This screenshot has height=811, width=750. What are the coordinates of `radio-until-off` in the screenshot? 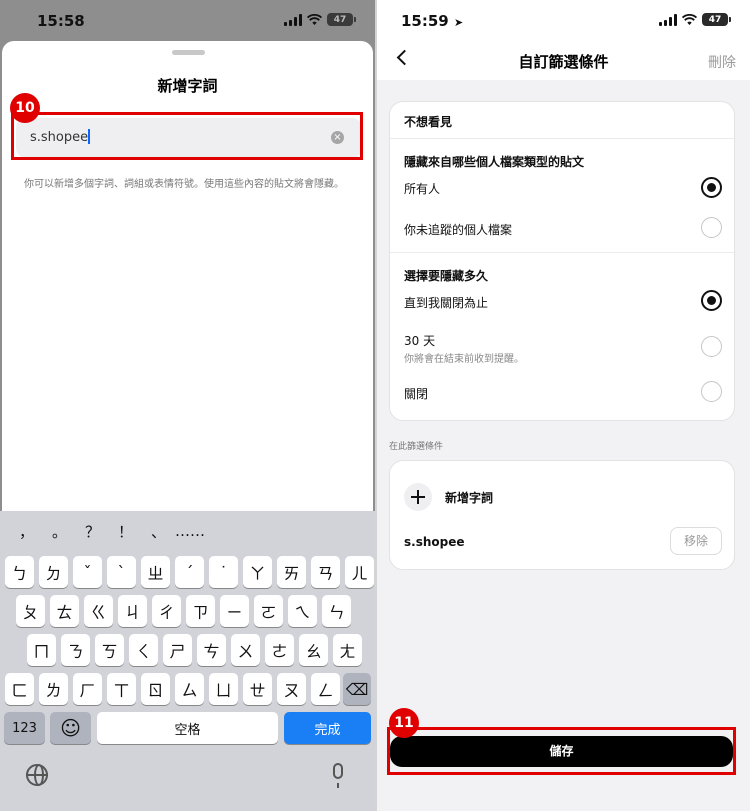 It's located at (711, 300).